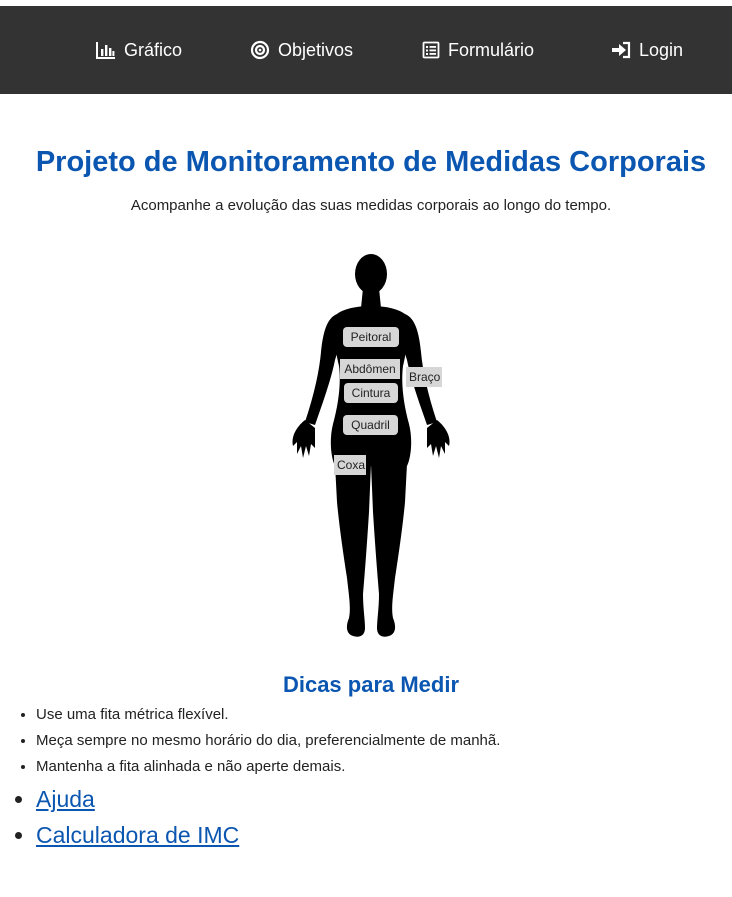 Image resolution: width=732 pixels, height=897 pixels. I want to click on measure-label-quadril: Quadril, so click(370, 425).